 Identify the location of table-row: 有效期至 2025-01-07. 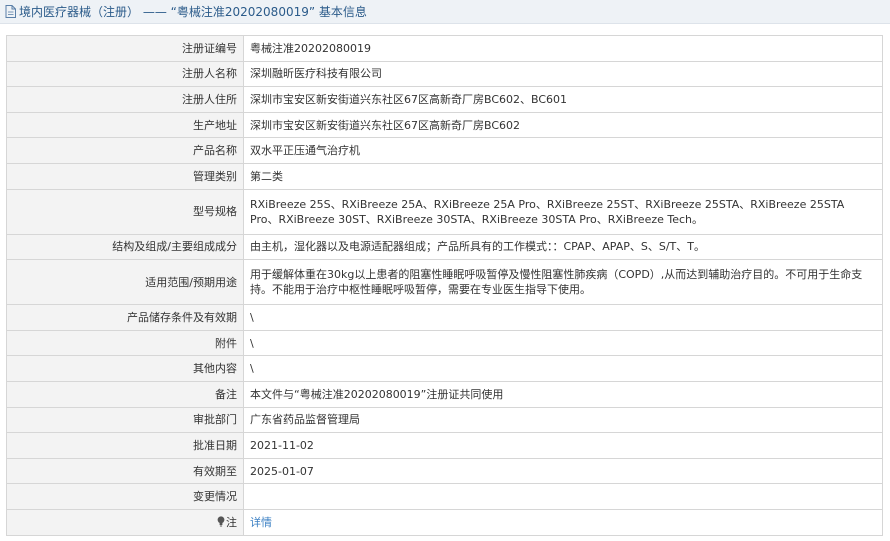
(444, 471).